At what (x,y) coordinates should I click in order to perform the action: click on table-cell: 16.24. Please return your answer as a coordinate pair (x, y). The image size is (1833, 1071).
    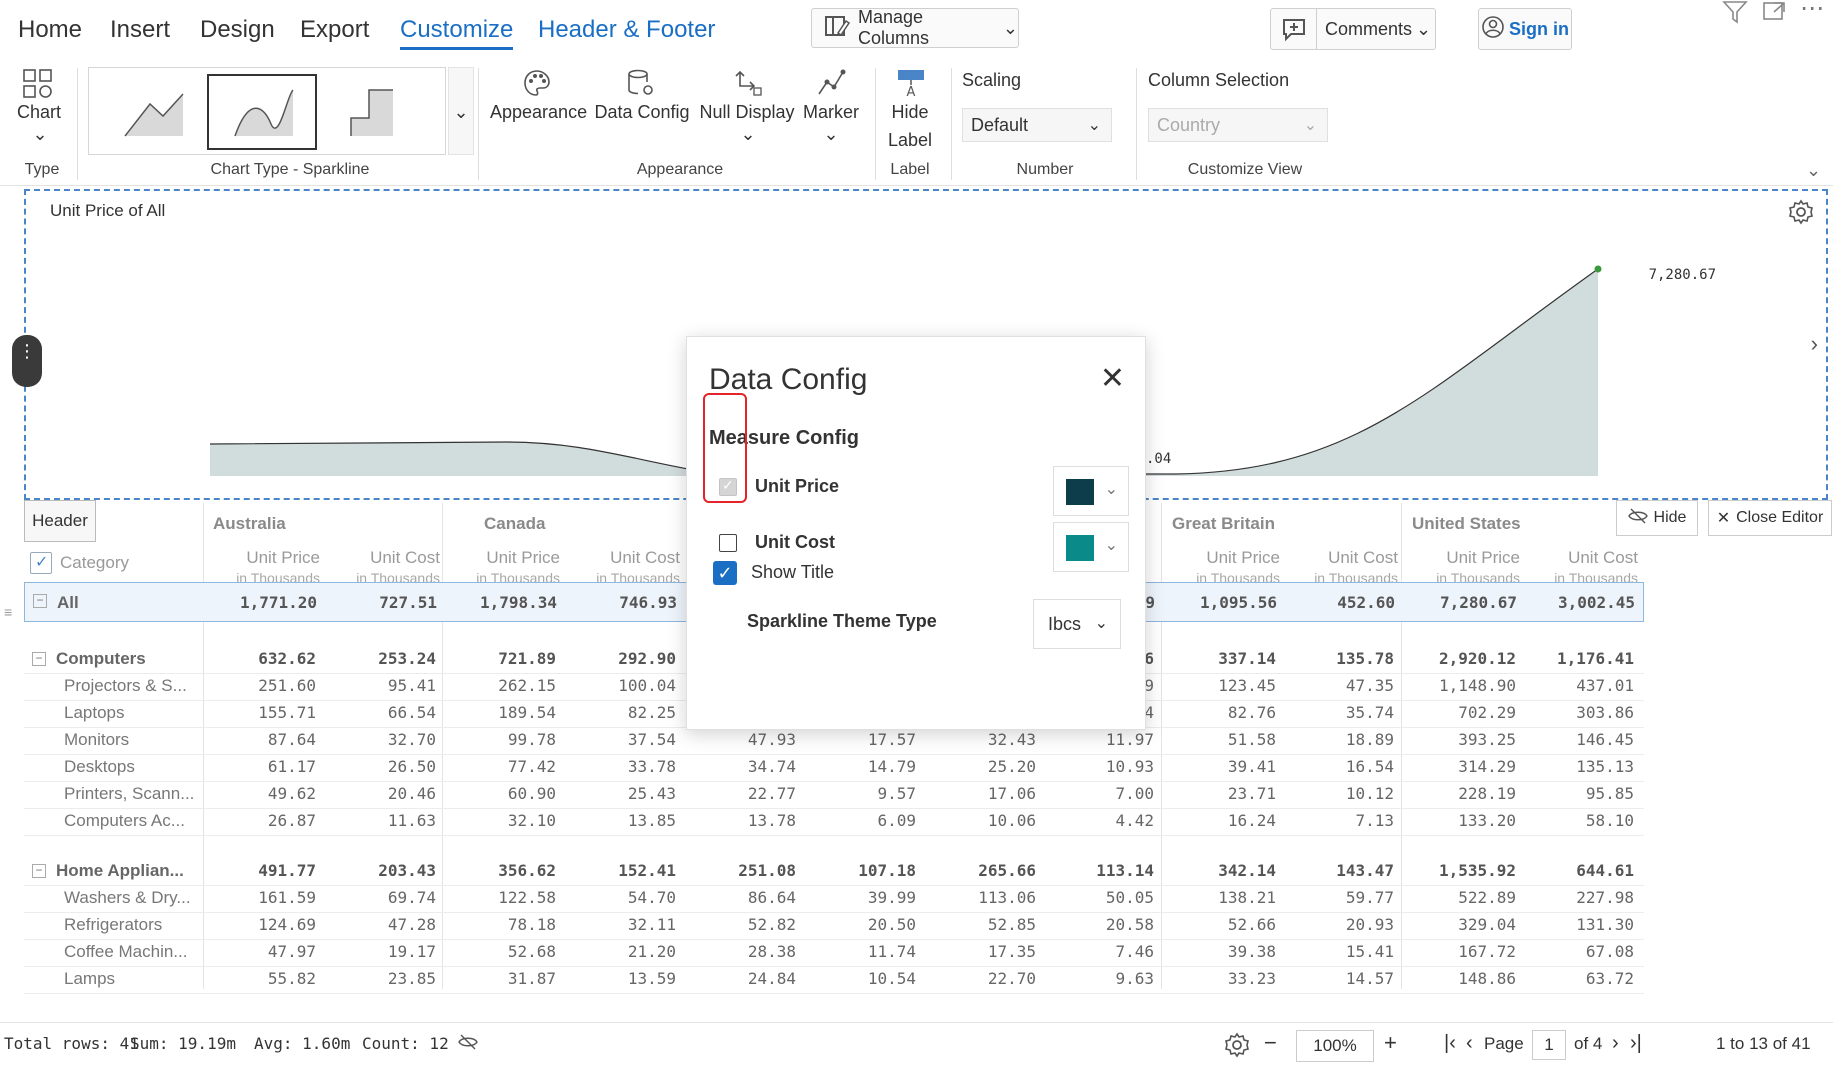
    Looking at the image, I should click on (1221, 820).